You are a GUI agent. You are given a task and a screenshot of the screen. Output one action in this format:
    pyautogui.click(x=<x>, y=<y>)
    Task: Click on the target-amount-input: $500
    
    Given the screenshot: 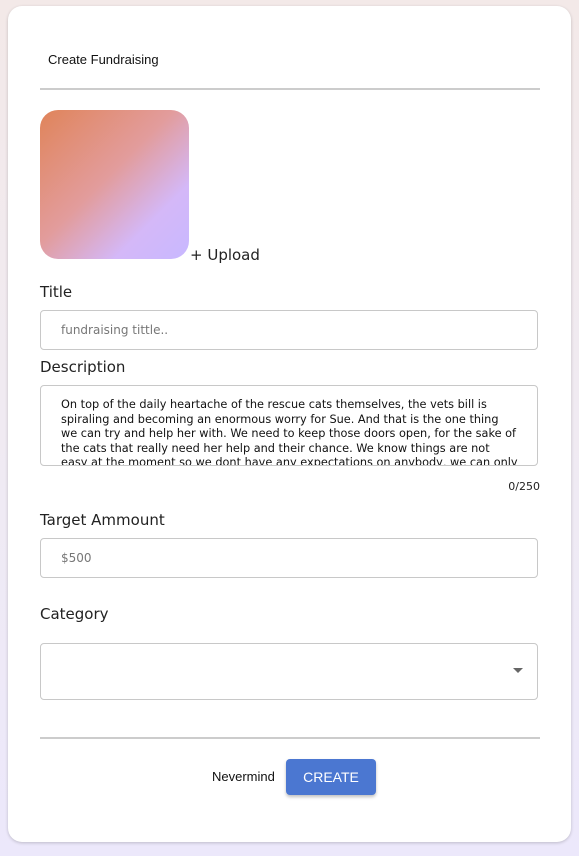 What is the action you would take?
    pyautogui.click(x=289, y=558)
    